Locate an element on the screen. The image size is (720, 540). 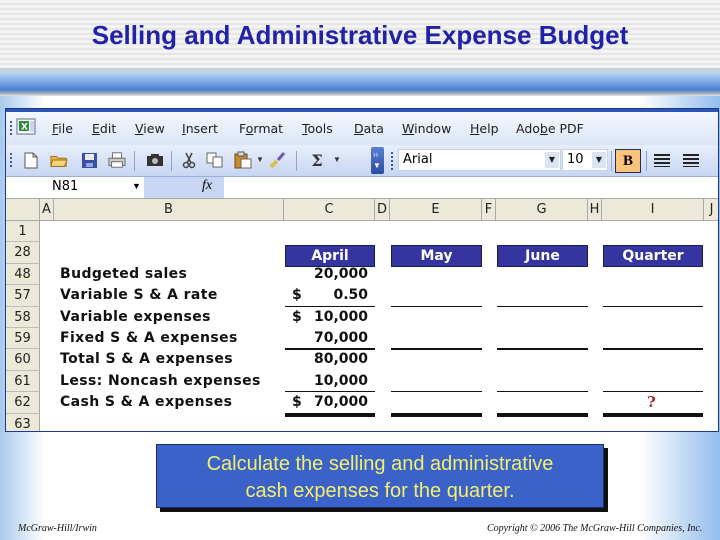
april-value: 80,000 is located at coordinates (326, 359).